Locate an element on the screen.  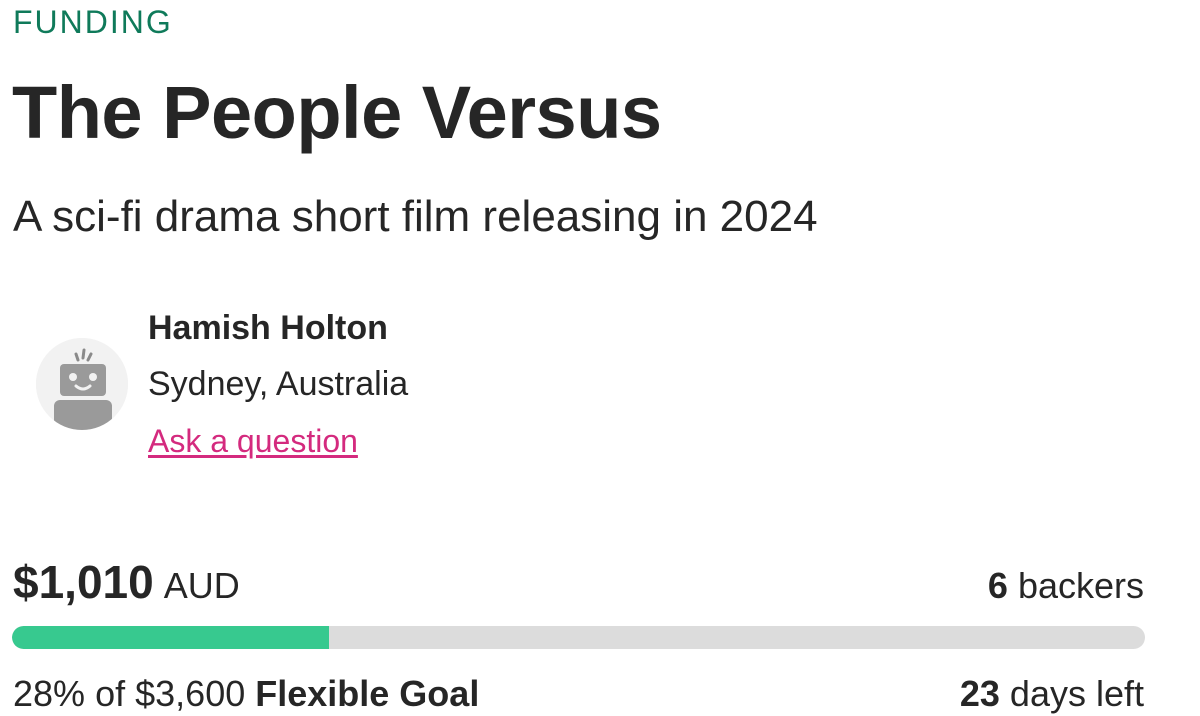
campaign-status-label: FUNDING is located at coordinates (93, 22).